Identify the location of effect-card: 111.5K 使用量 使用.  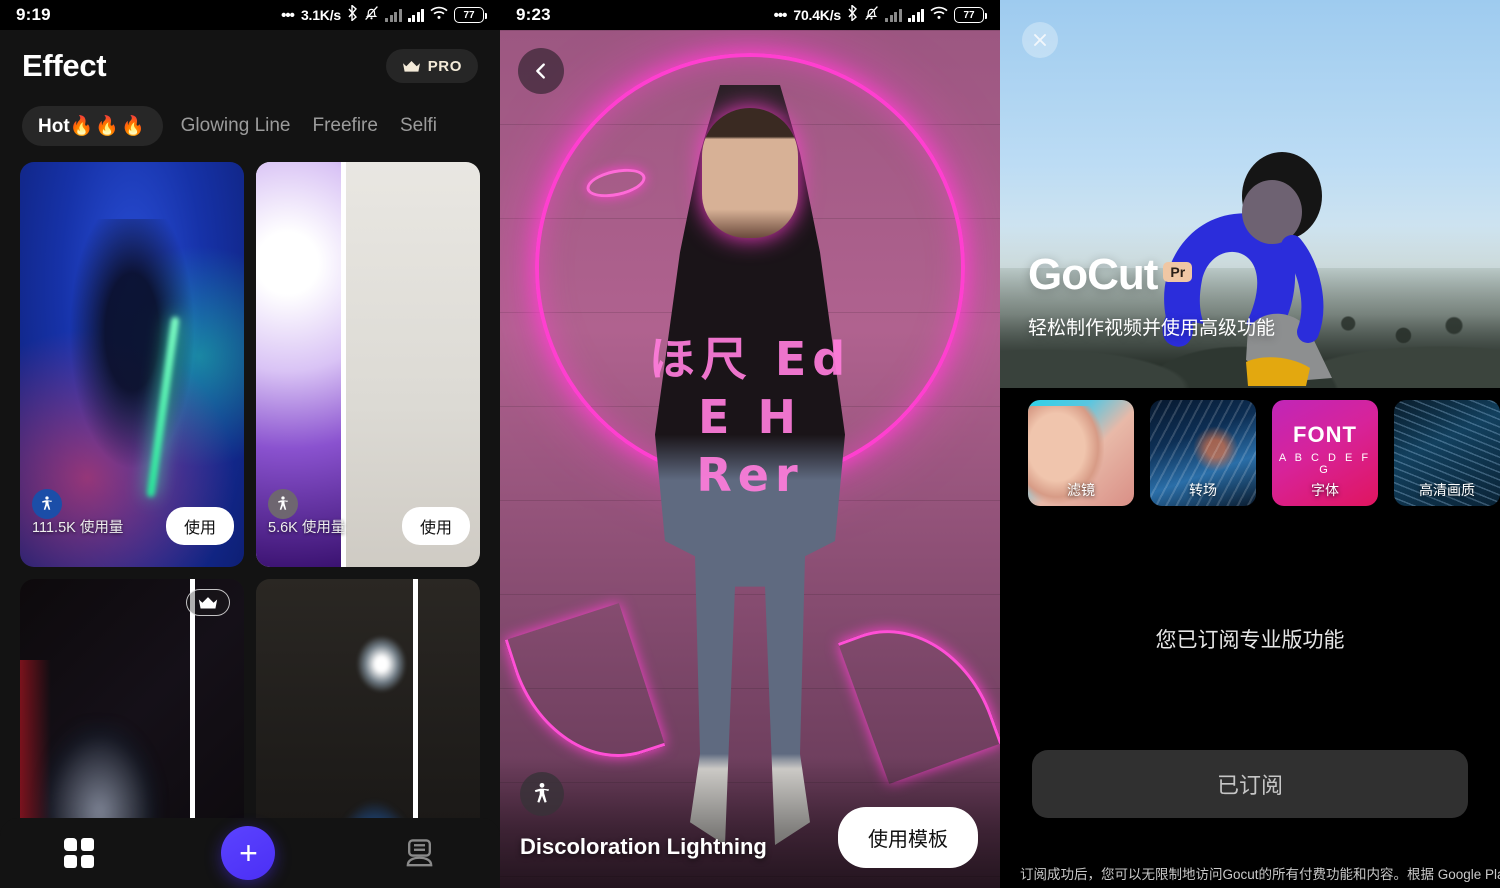
(132, 364).